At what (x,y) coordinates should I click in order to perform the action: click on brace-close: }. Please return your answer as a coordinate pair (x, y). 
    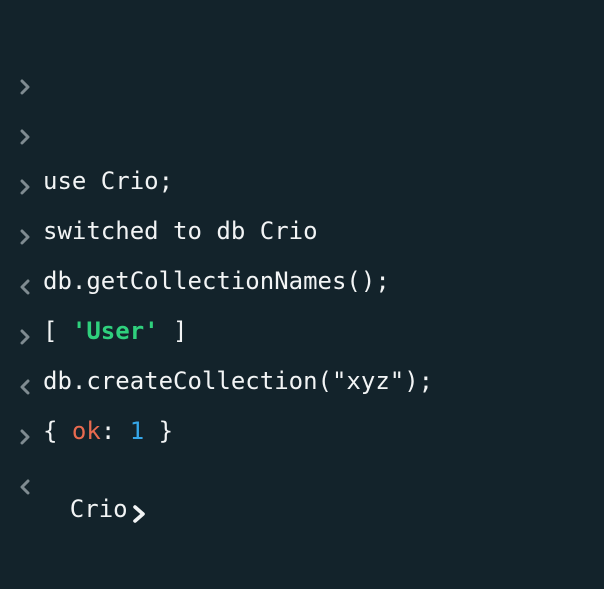
    Looking at the image, I should click on (159, 431).